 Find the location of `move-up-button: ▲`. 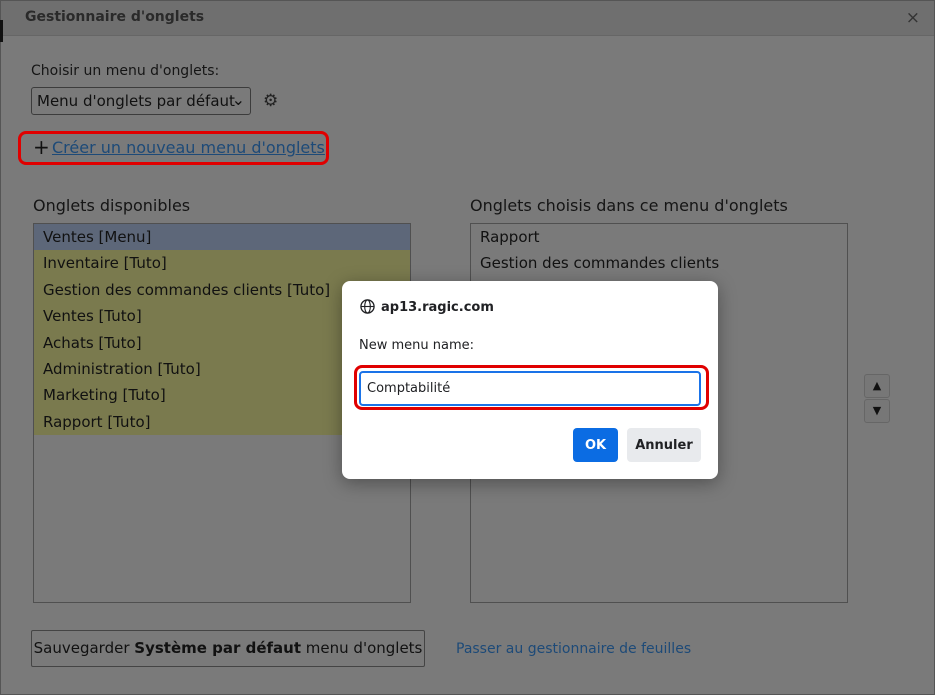

move-up-button: ▲ is located at coordinates (877, 386).